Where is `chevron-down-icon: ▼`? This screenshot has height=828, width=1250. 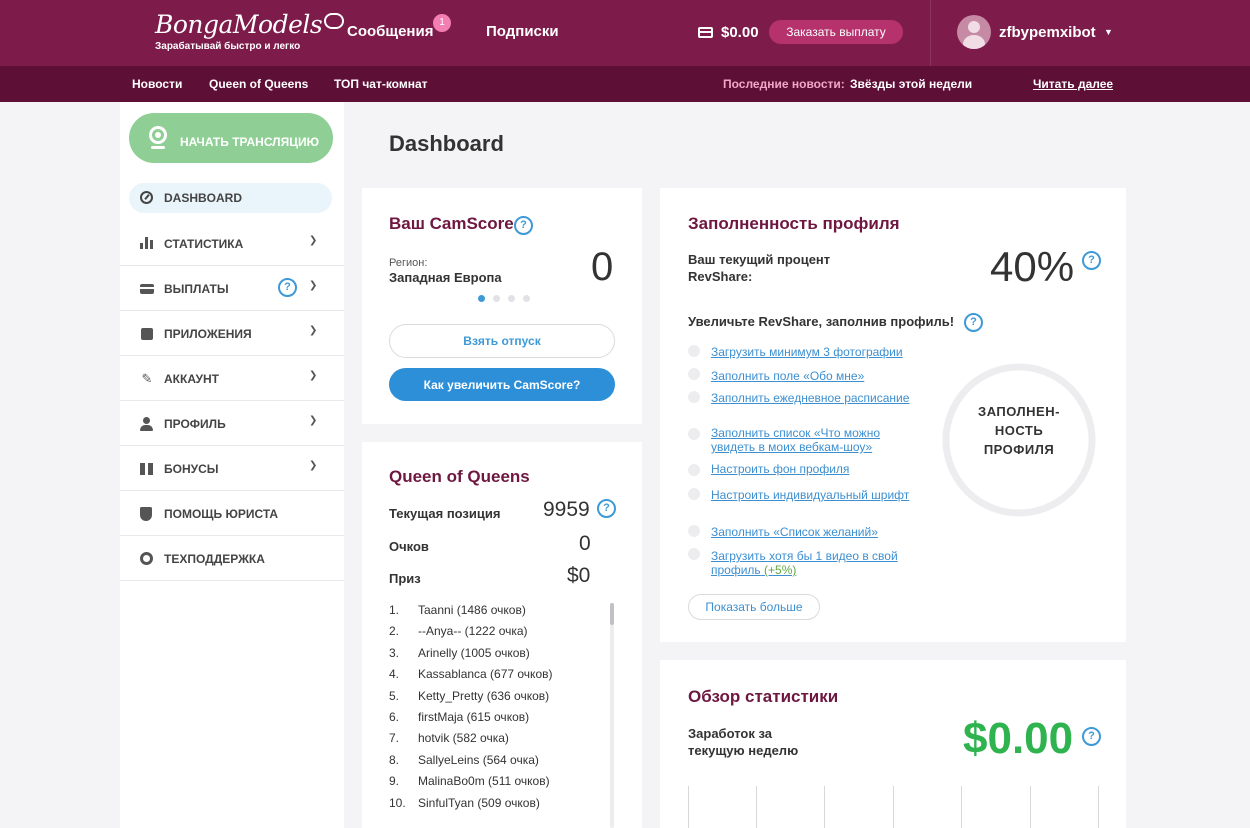 chevron-down-icon: ▼ is located at coordinates (1108, 32).